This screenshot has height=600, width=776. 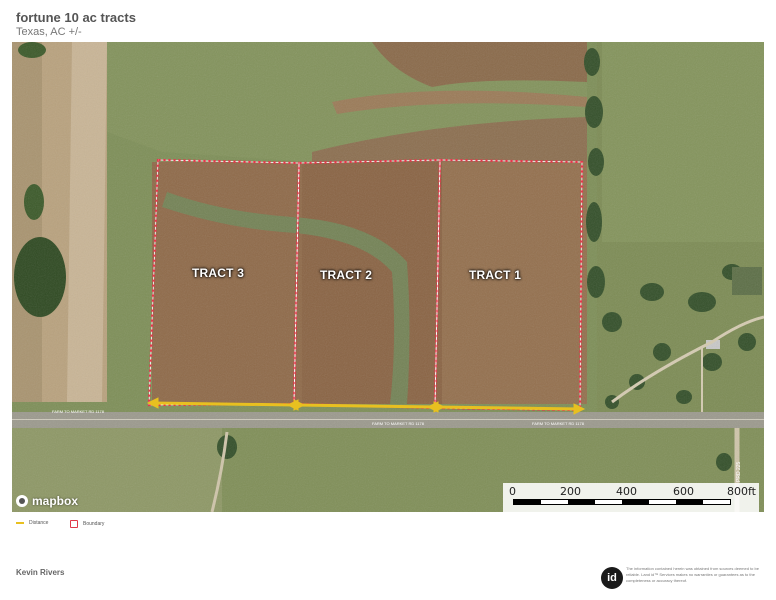 What do you see at coordinates (622, 502) in the screenshot?
I see `scale-bar-graphic` at bounding box center [622, 502].